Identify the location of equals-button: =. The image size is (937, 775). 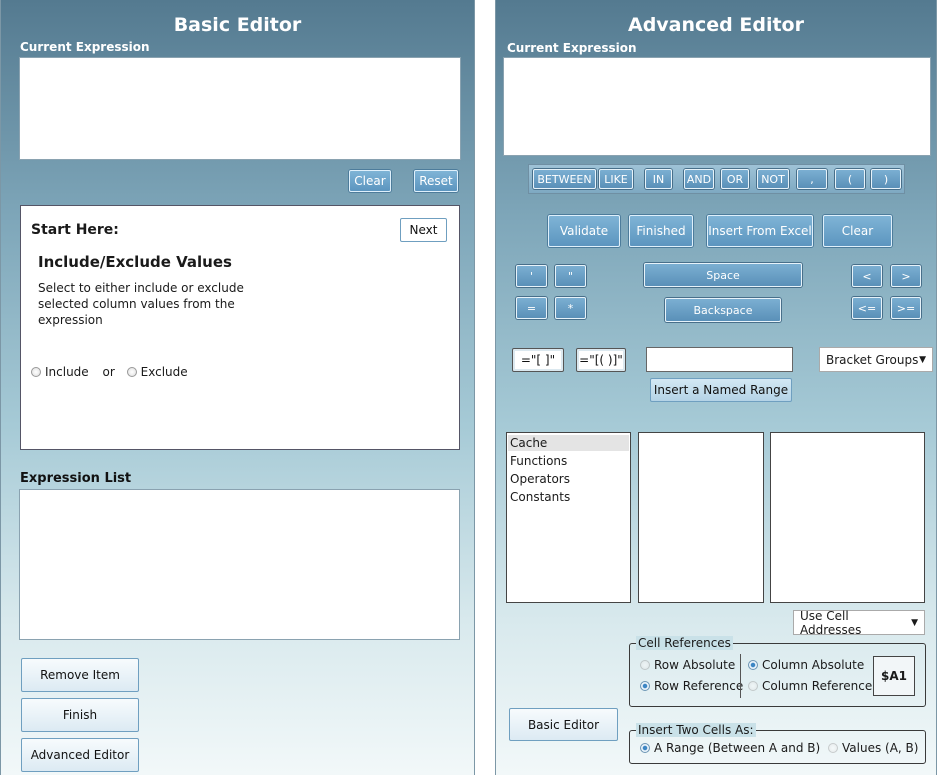
(531, 308).